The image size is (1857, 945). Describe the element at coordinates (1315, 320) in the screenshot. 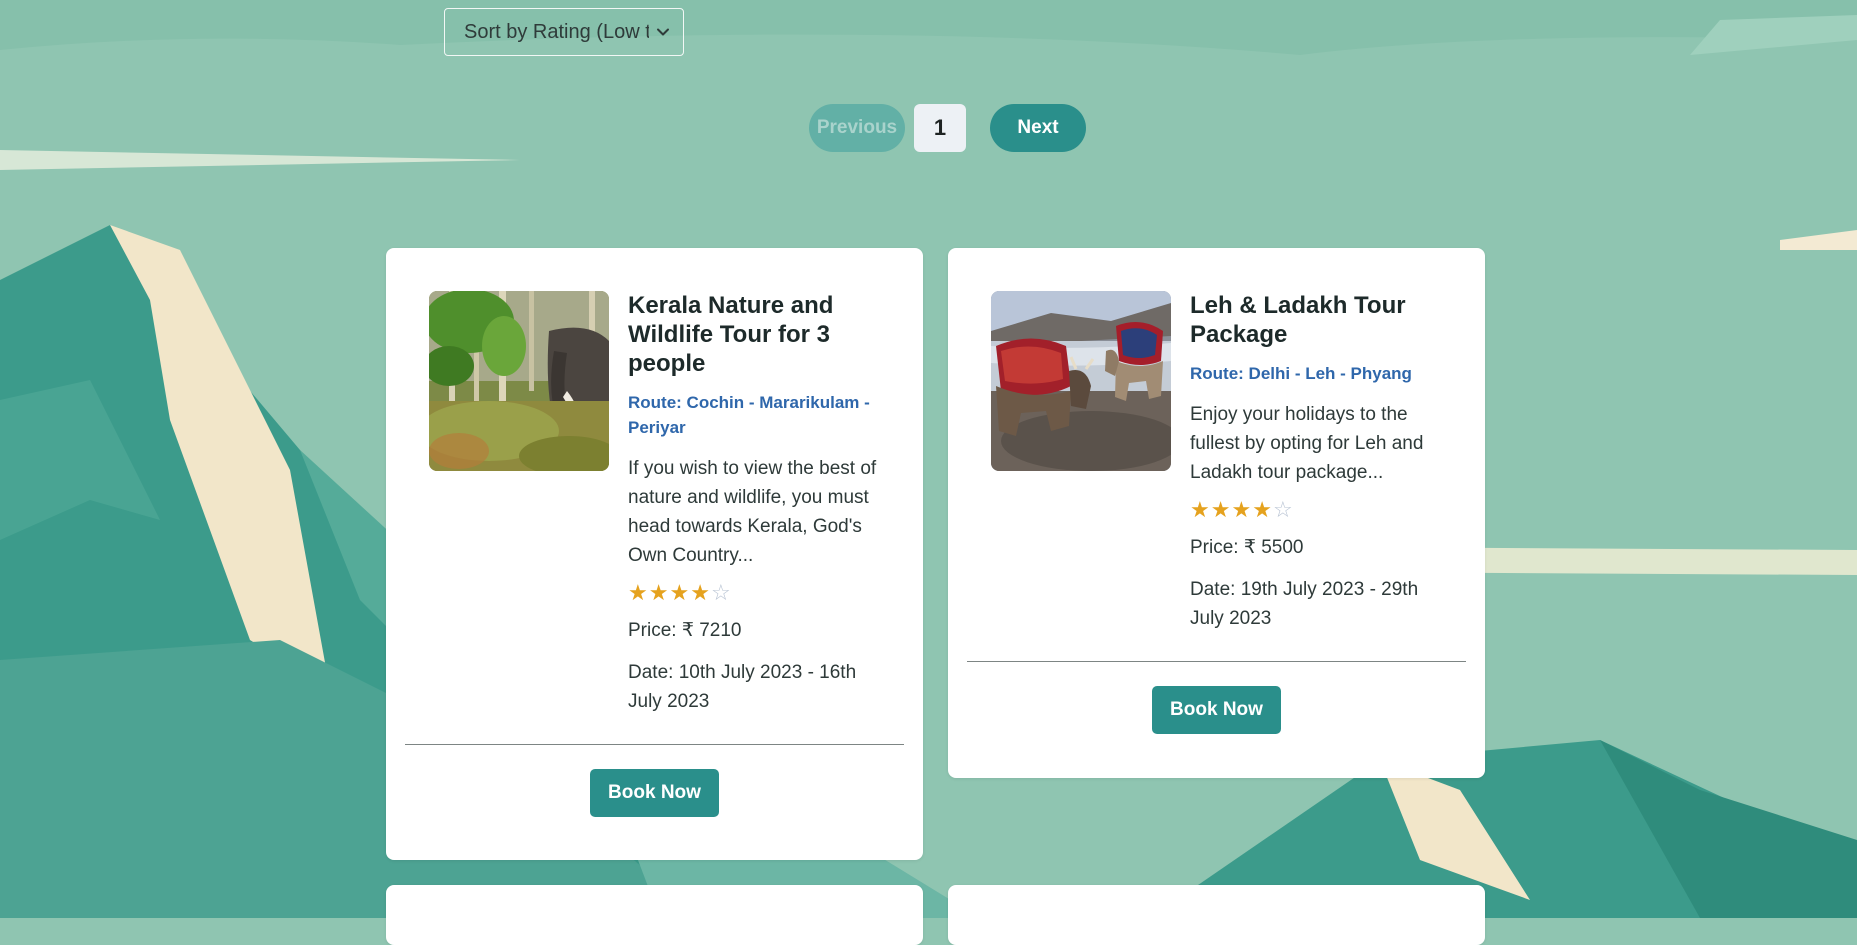

I see `tour-title: Leh & Ladakh Tour Package` at that location.